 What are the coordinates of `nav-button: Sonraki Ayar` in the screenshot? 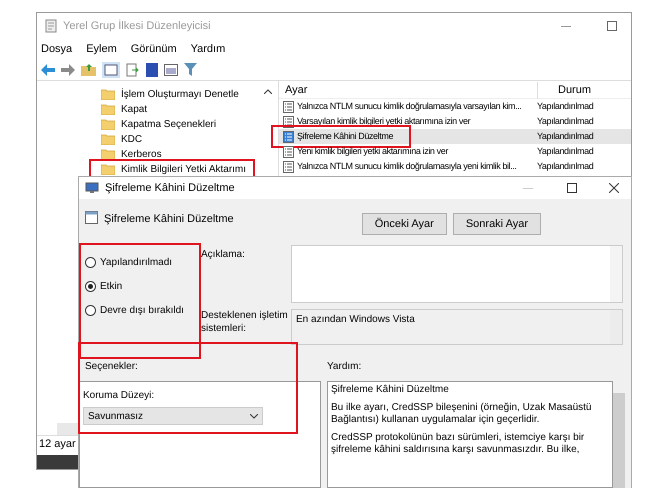 It's located at (496, 224).